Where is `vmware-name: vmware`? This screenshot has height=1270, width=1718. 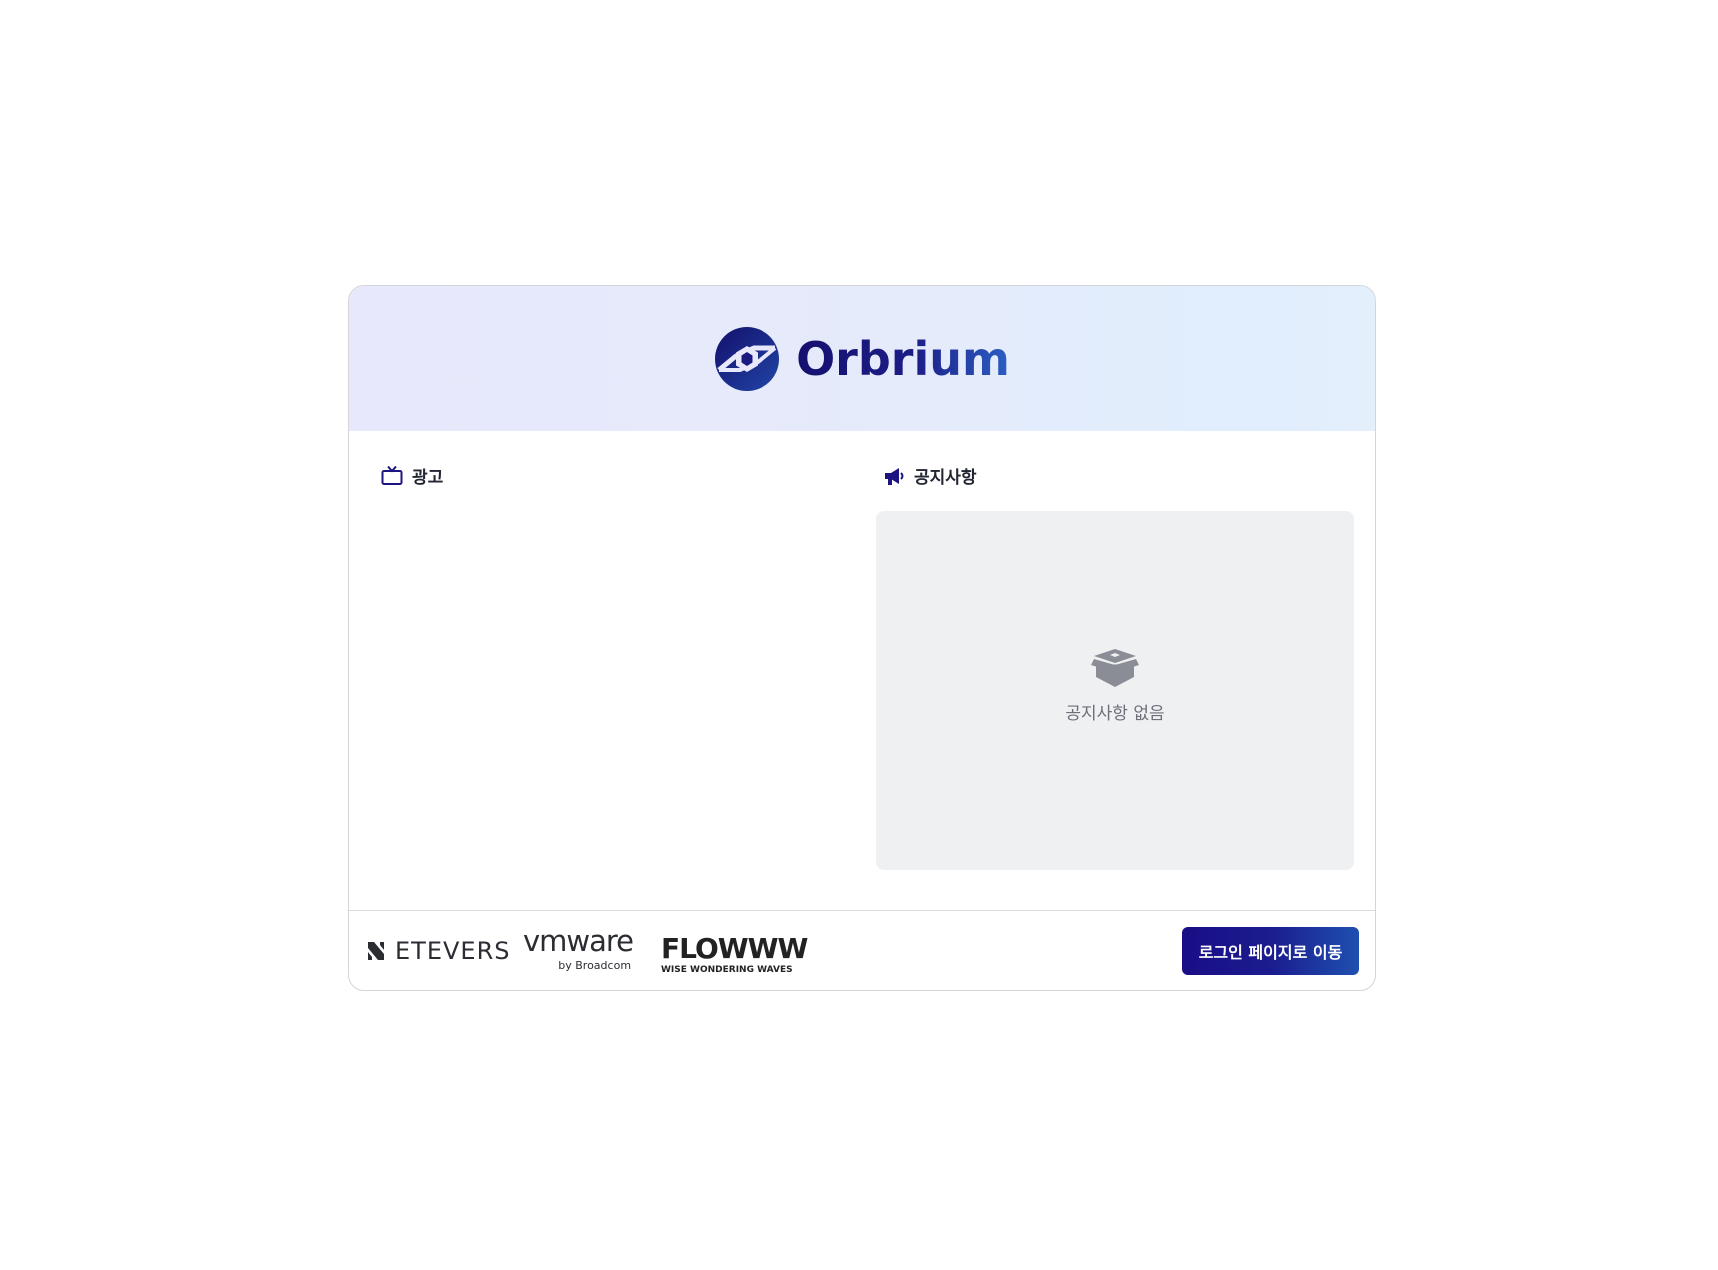
vmware-name: vmware is located at coordinates (578, 941).